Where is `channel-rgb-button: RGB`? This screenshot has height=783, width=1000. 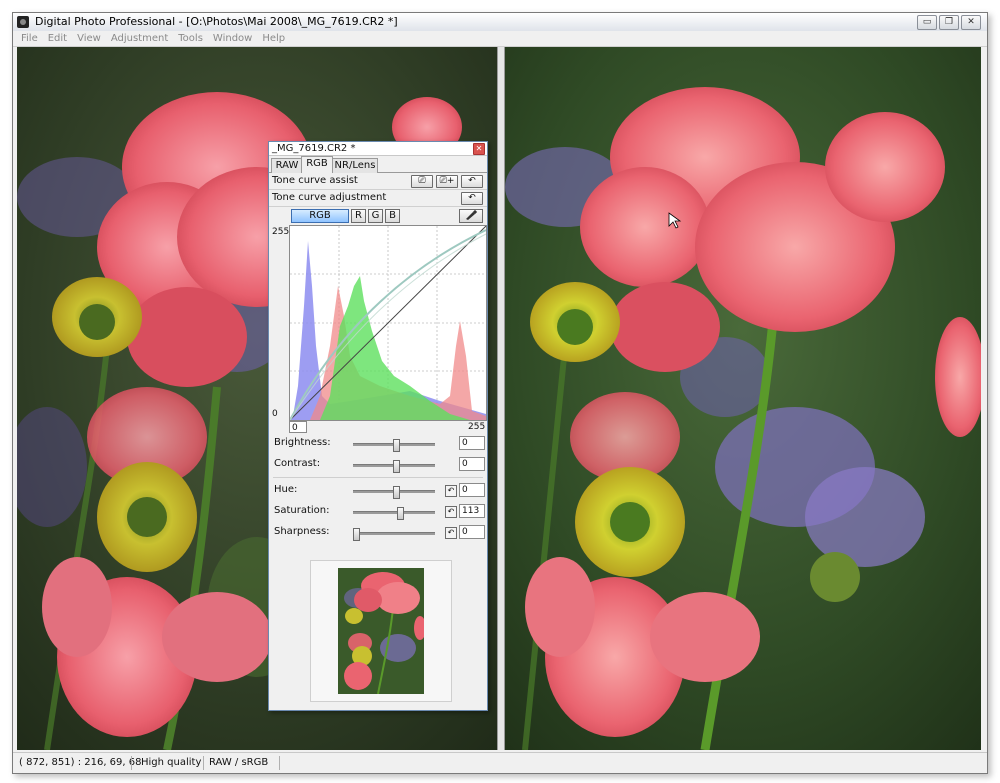
channel-rgb-button: RGB is located at coordinates (320, 216).